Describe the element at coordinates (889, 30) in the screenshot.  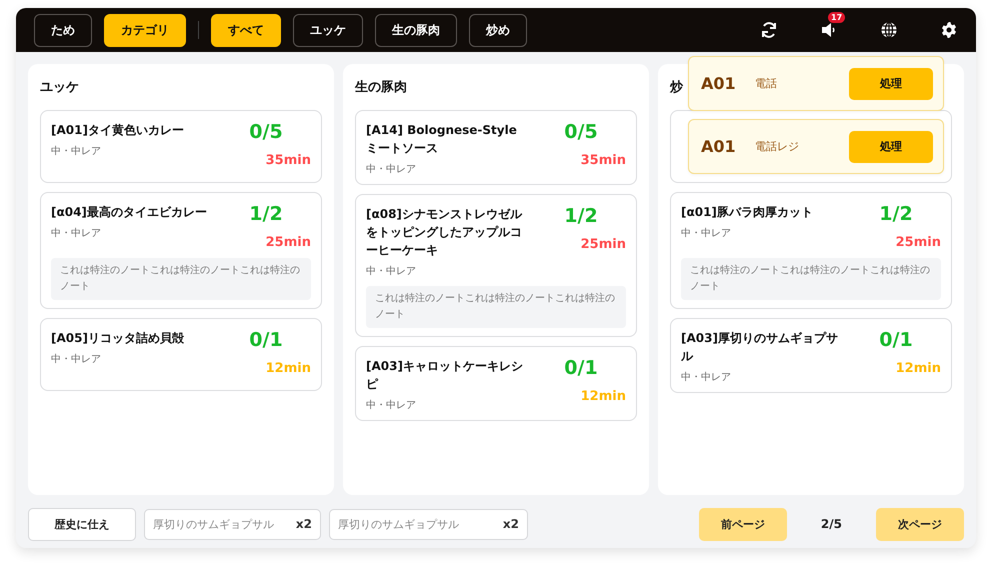
I see `globe-icon` at that location.